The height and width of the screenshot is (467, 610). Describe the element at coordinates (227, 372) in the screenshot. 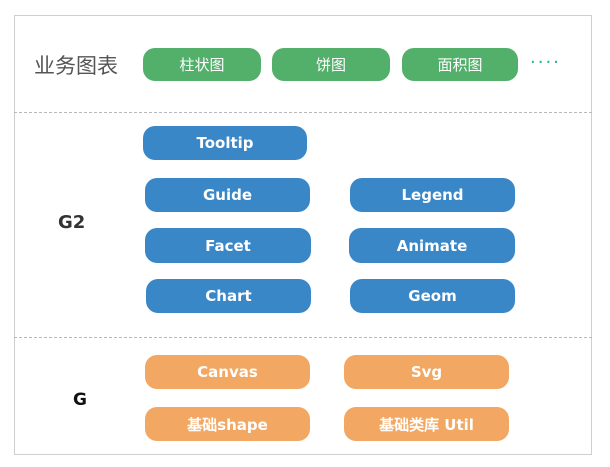

I see `canvas-node: Canvas` at that location.